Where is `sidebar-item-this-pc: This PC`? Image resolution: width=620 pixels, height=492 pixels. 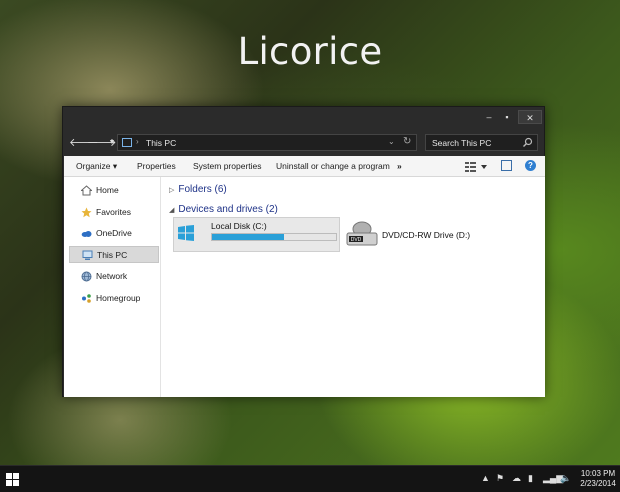 sidebar-item-this-pc: This PC is located at coordinates (114, 254).